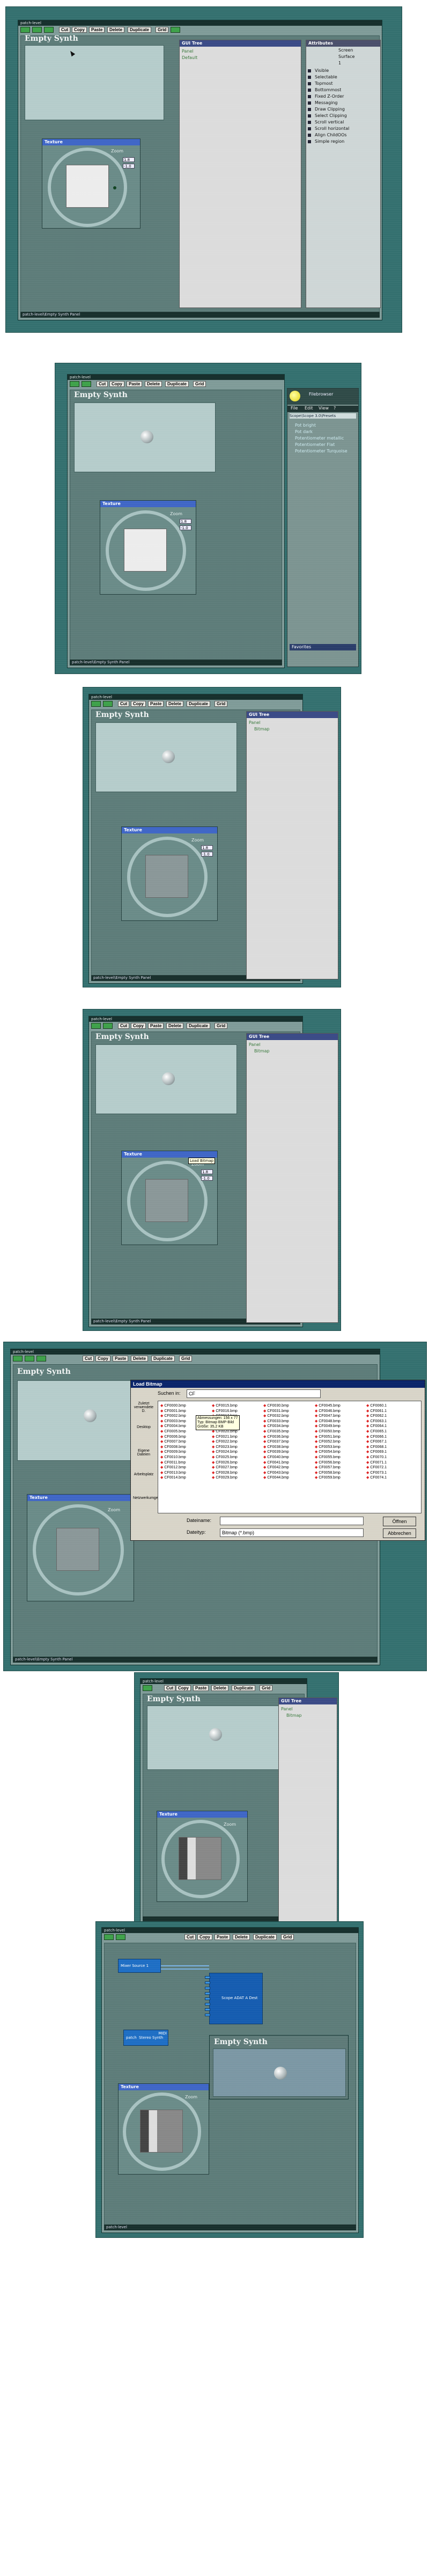 This screenshot has width=429, height=2576. What do you see at coordinates (173, 1463) in the screenshot?
I see `file-item: CF0011.bmp` at bounding box center [173, 1463].